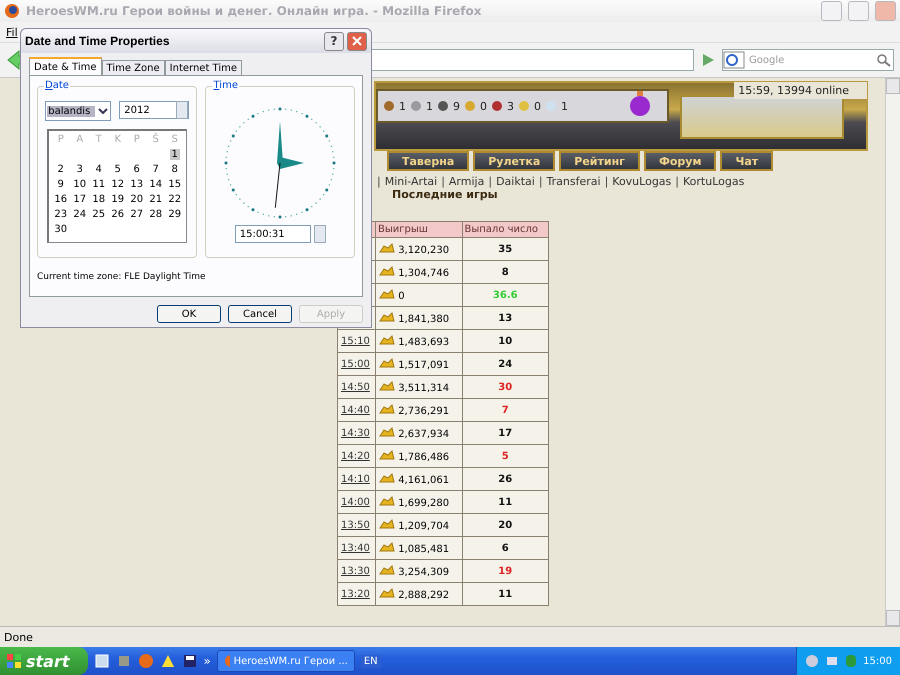 Image resolution: width=900 pixels, height=675 pixels. I want to click on weekday-label: Š, so click(155, 139).